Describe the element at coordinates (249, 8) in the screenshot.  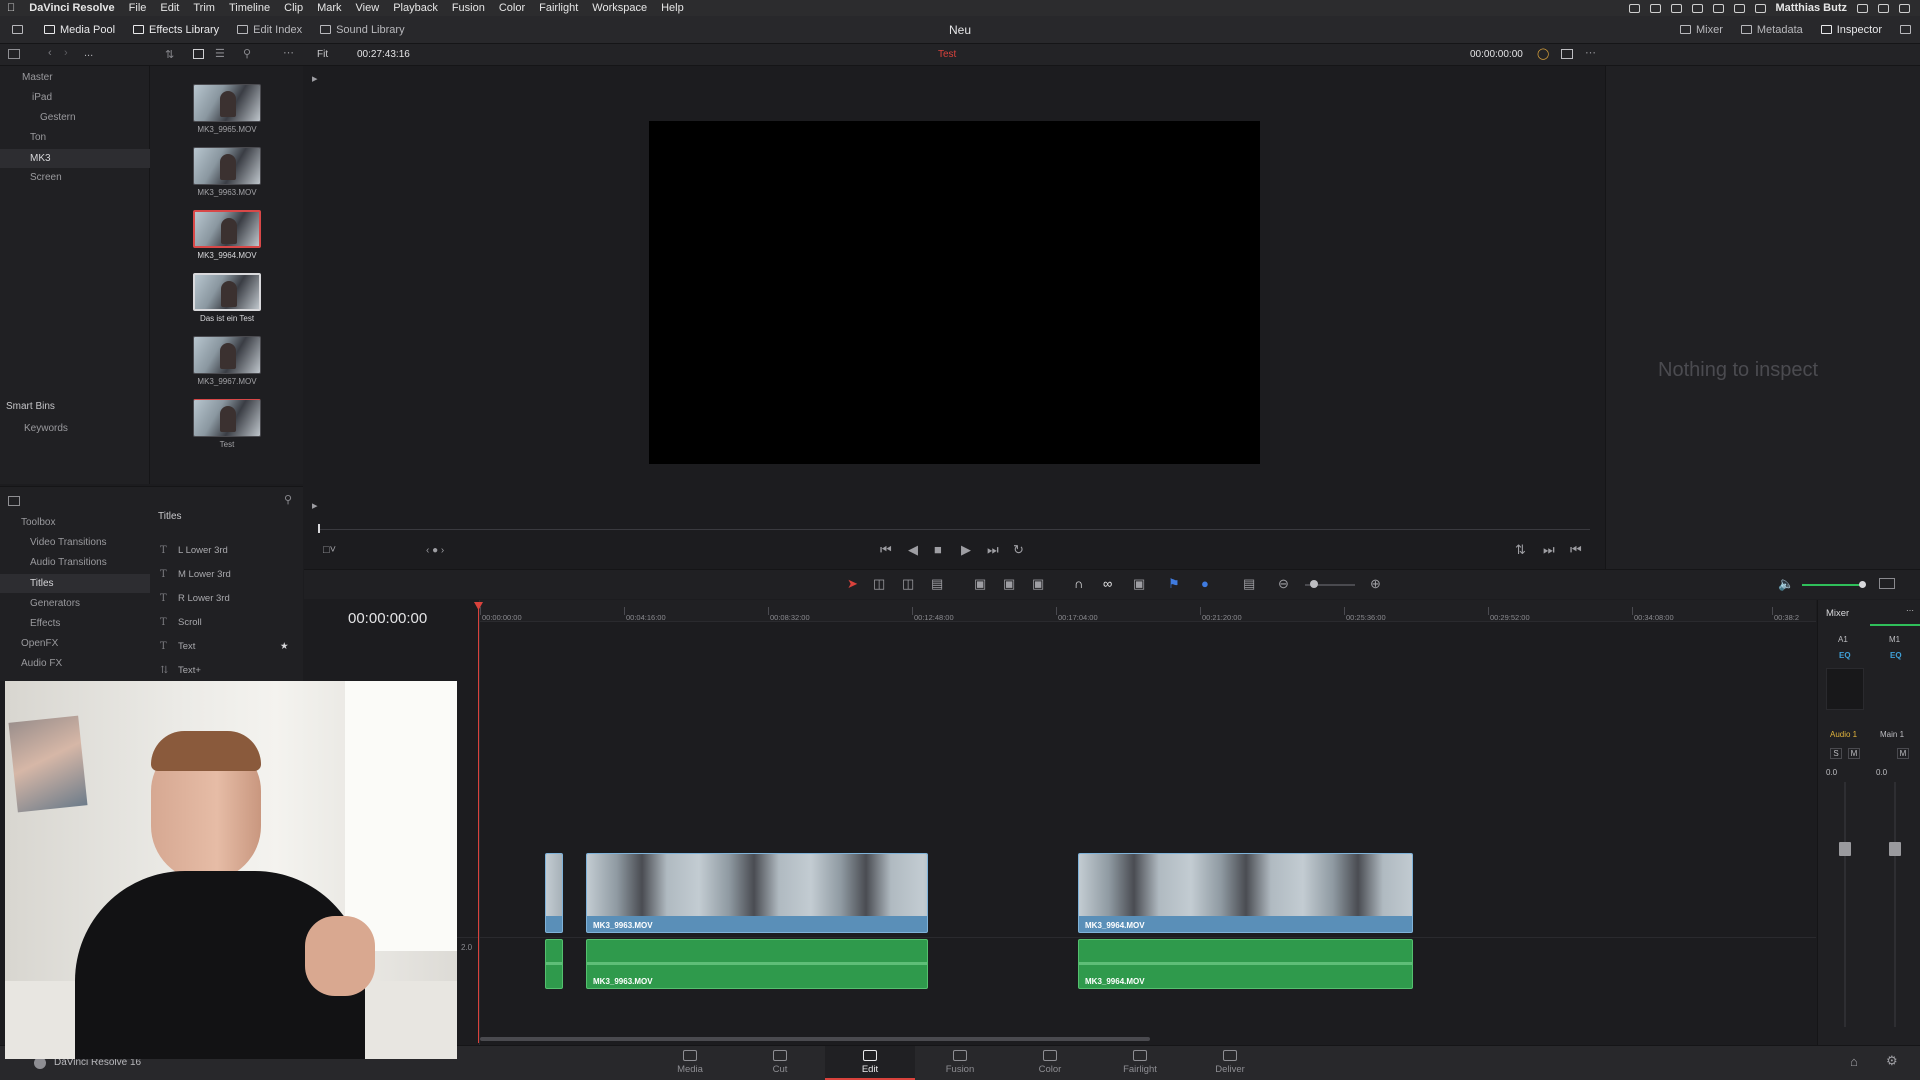
I see `menu-timeline: Timeline` at that location.